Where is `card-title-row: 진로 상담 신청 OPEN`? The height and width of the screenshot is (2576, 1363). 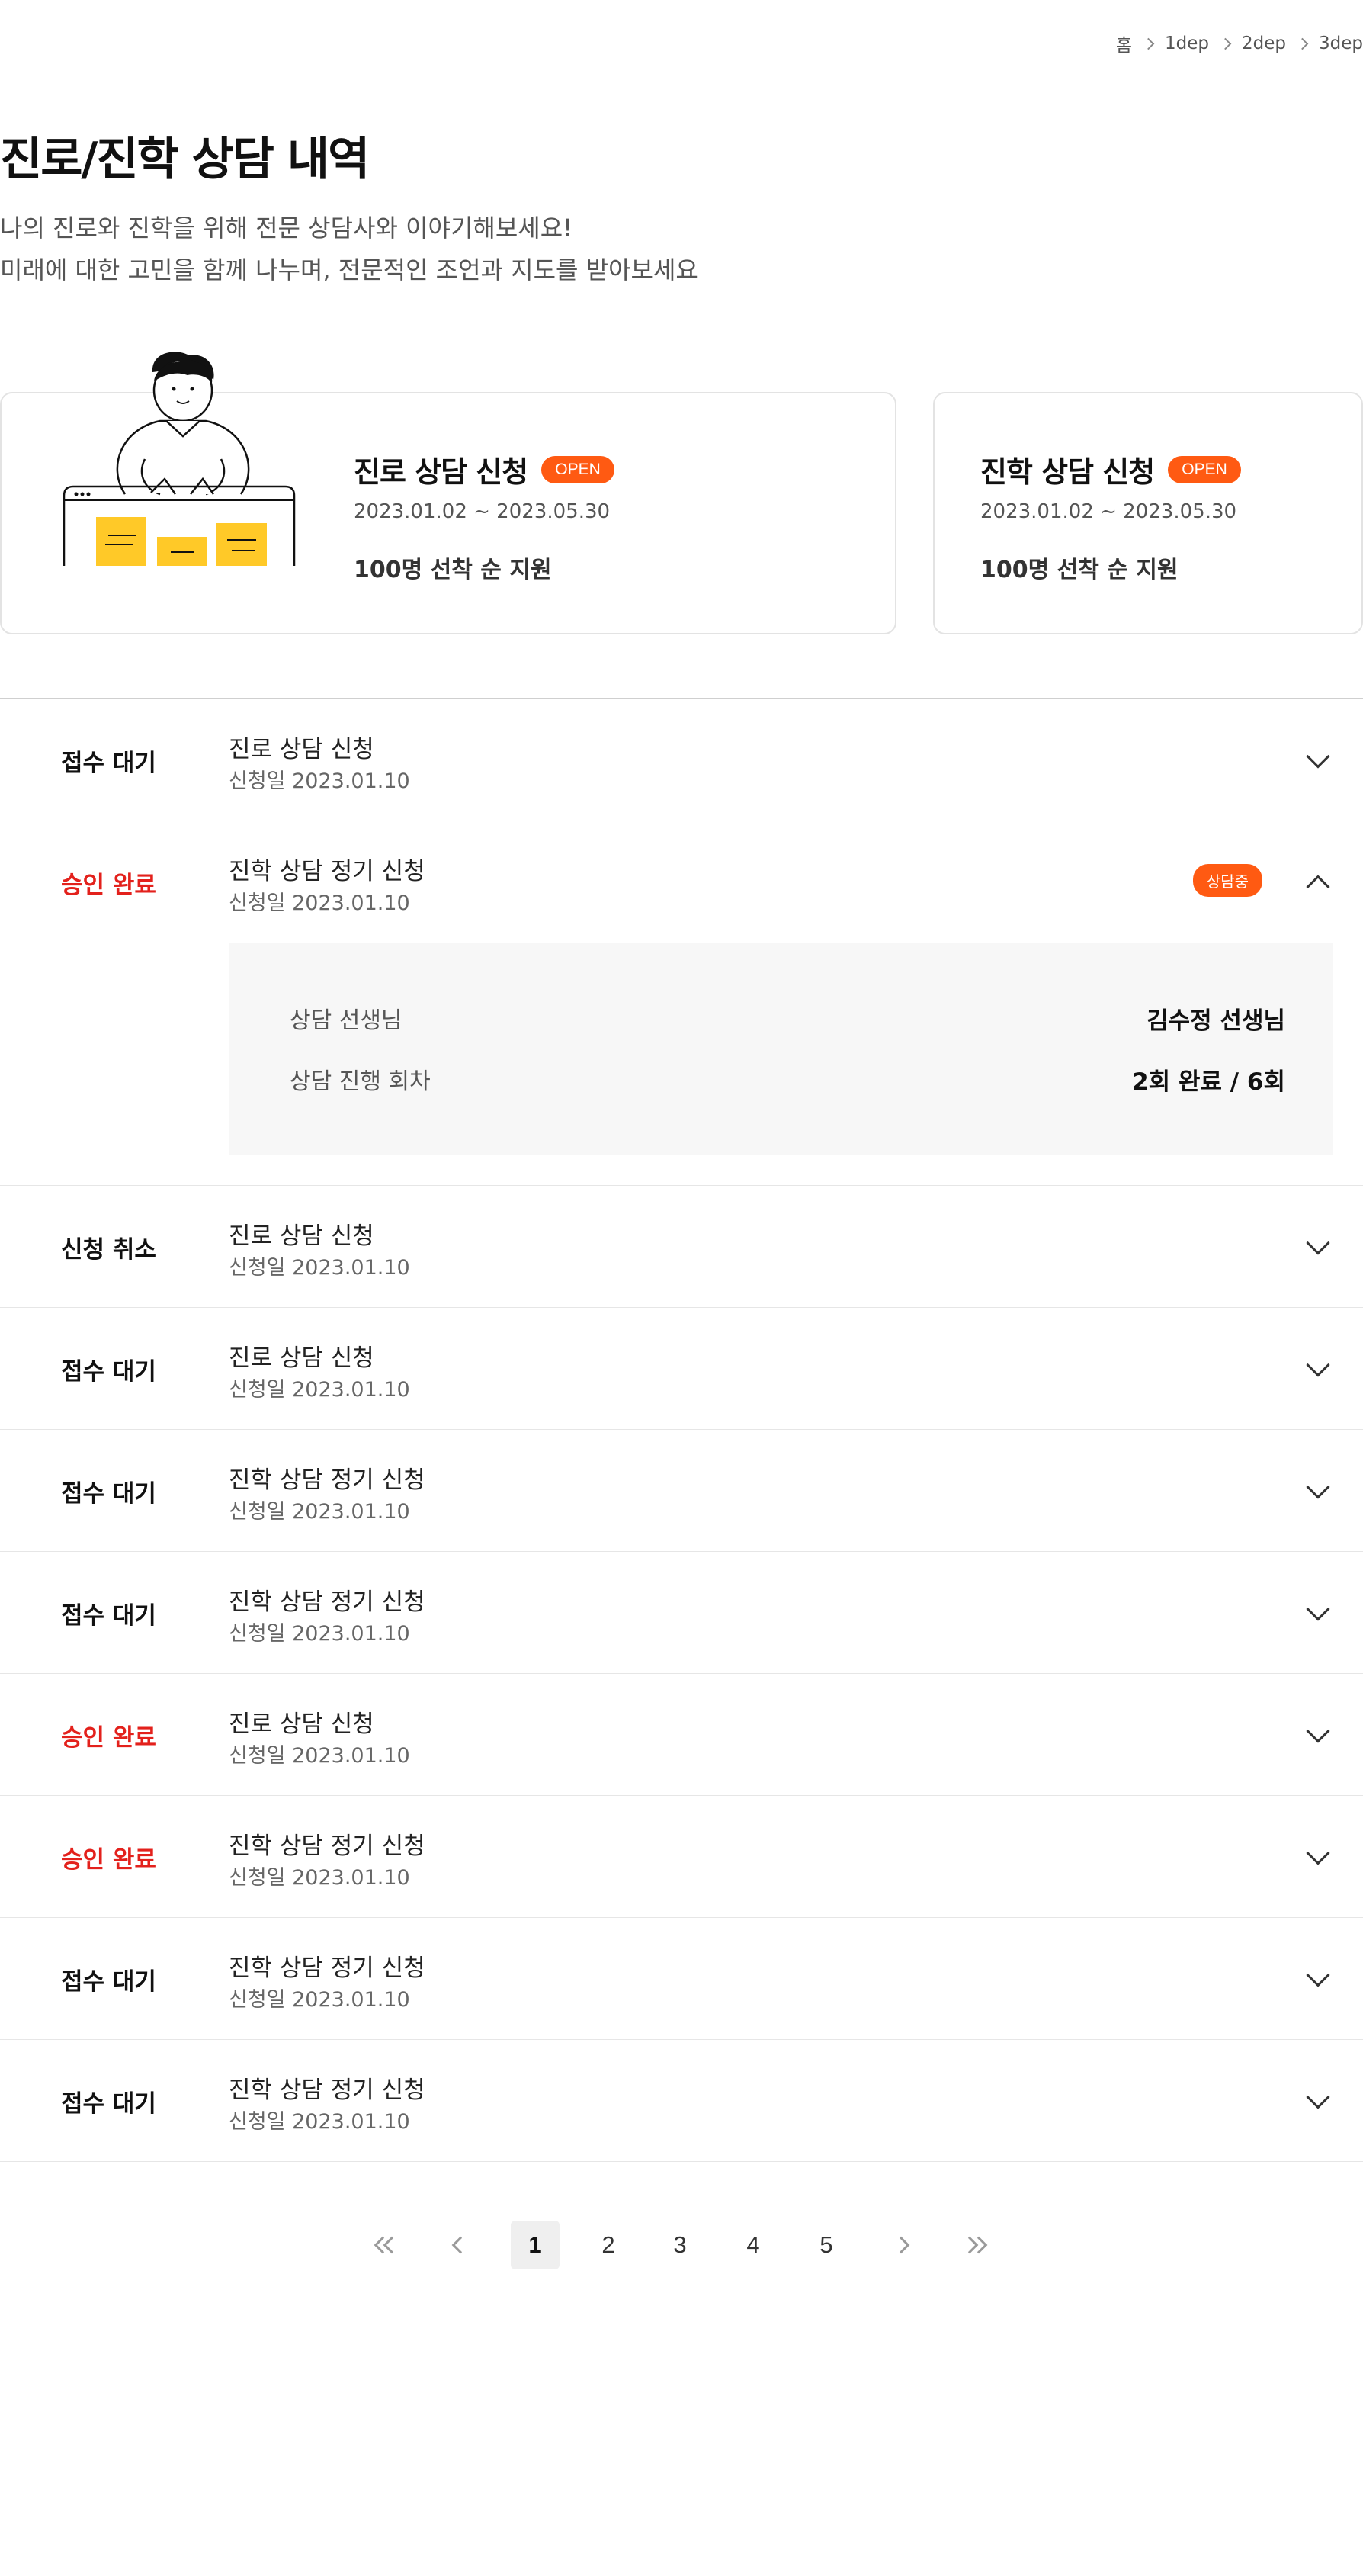
card-title-row: 진로 상담 신청 OPEN is located at coordinates (484, 469).